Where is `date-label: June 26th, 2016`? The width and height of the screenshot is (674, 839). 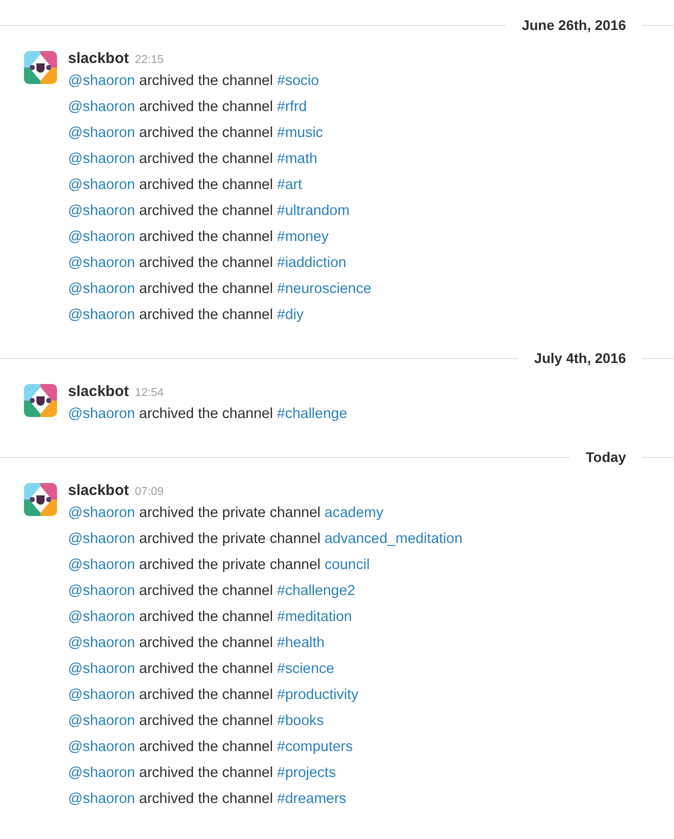 date-label: June 26th, 2016 is located at coordinates (573, 25).